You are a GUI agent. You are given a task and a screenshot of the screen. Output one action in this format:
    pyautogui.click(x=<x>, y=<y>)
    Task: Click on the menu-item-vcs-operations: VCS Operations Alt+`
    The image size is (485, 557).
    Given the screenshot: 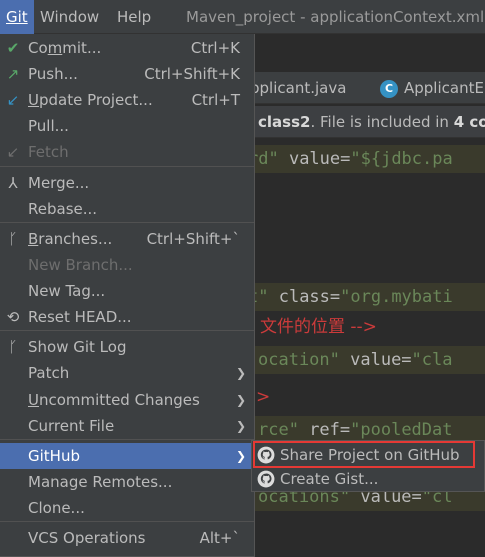 What is the action you would take?
    pyautogui.click(x=127, y=538)
    